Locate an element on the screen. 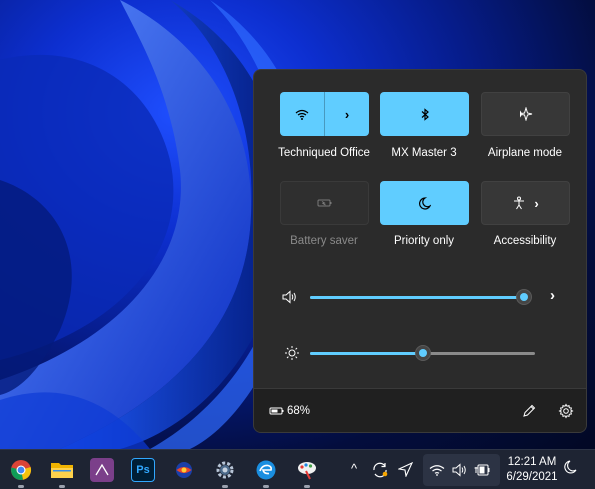  system-tray-button is located at coordinates (461, 470).